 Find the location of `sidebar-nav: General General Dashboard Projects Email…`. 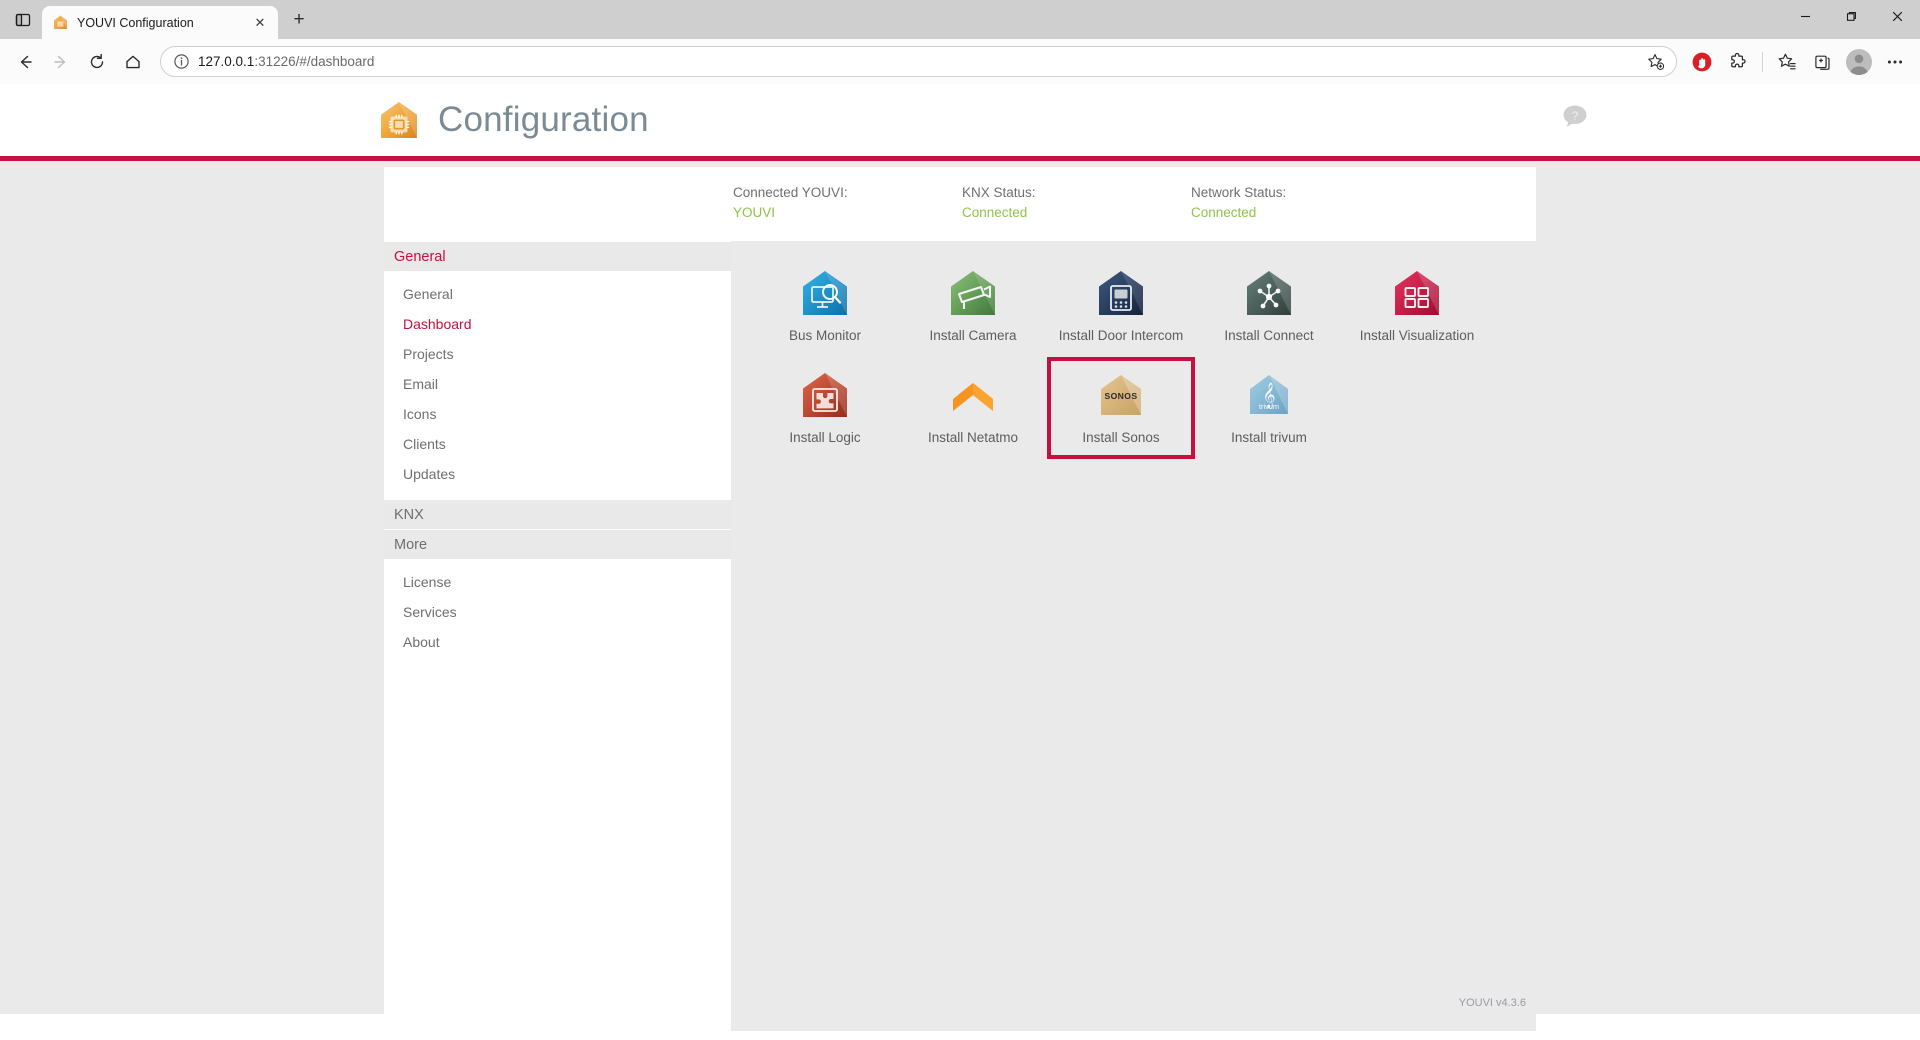

sidebar-nav: General General Dashboard Projects Email… is located at coordinates (557, 636).